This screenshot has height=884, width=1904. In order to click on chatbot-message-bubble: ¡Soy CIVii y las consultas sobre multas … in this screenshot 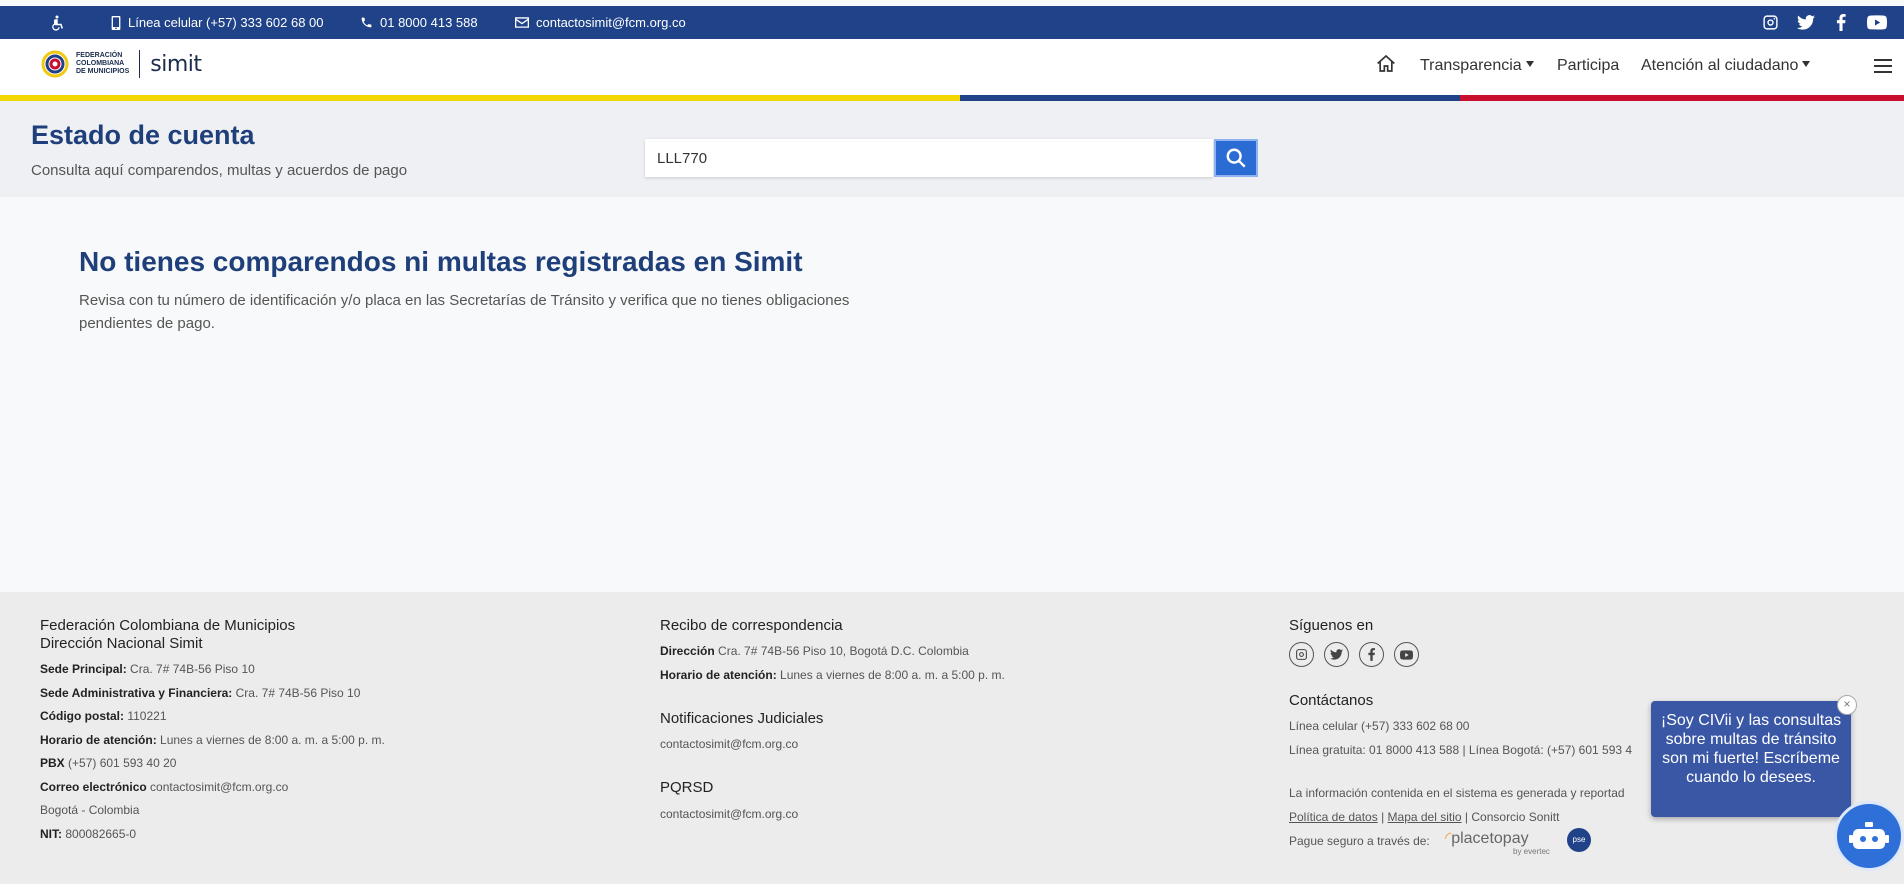, I will do `click(1751, 759)`.